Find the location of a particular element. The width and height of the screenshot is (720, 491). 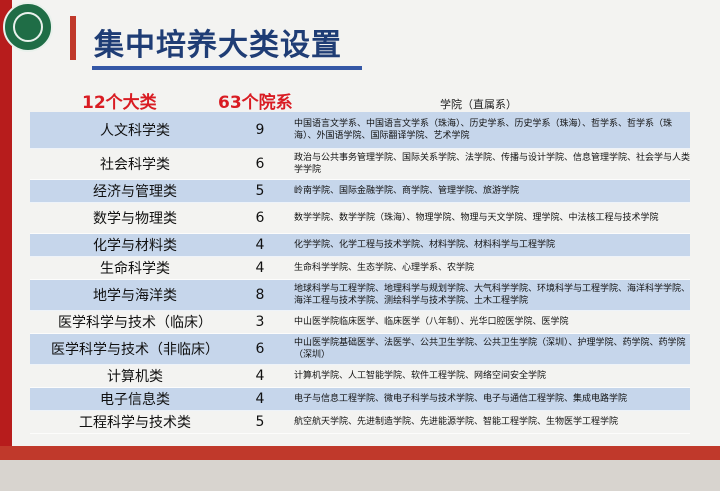

table-row: 经济与管理类 5 岭南学院、国际金融学院、商学院、管理学院、旅游学院 is located at coordinates (360, 191).